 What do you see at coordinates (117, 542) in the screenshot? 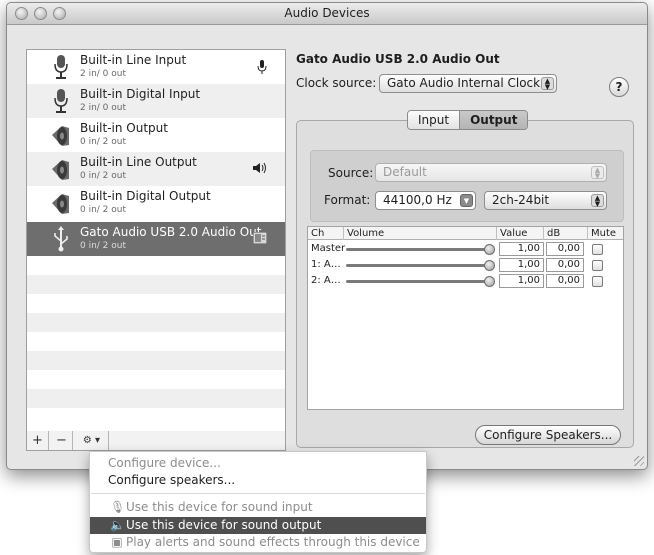
I see `alert-icon: ▣` at bounding box center [117, 542].